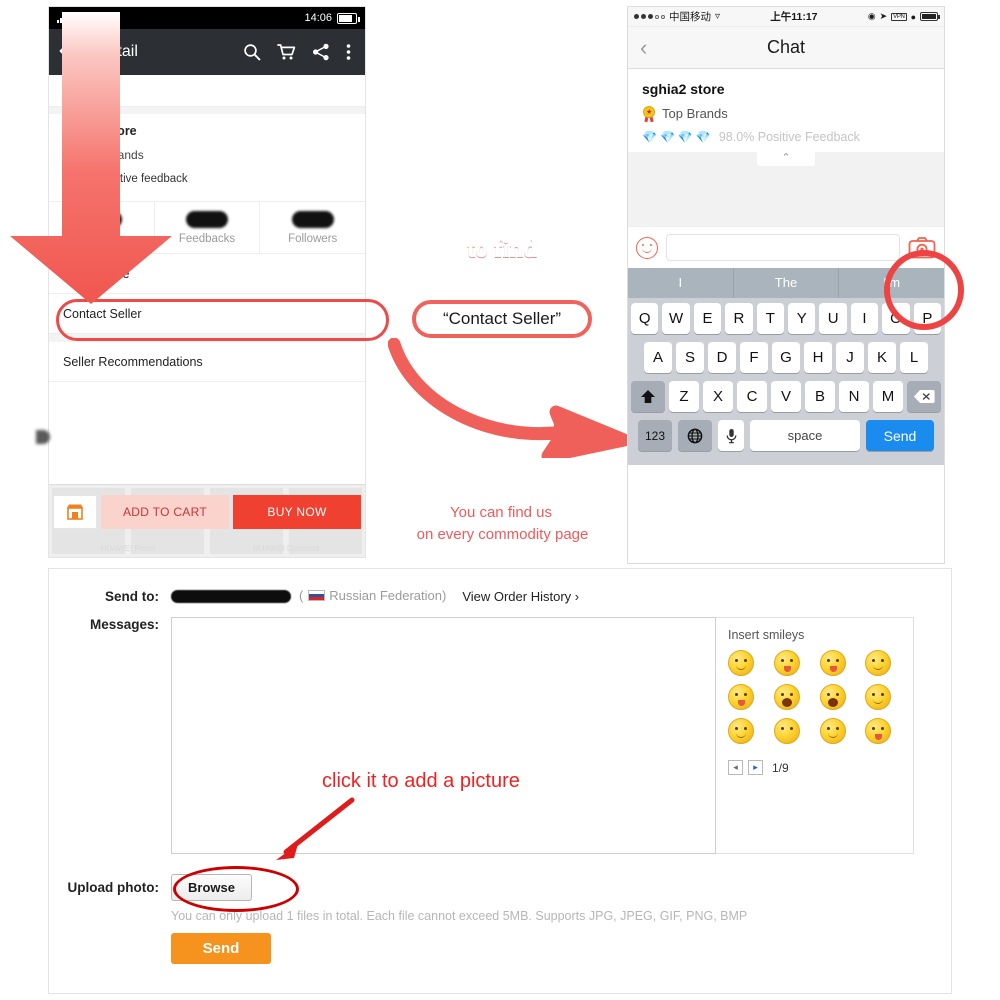 The width and height of the screenshot is (1000, 1000). What do you see at coordinates (500, 877) in the screenshot?
I see `upload-photo-row: Upload photo: Browse` at bounding box center [500, 877].